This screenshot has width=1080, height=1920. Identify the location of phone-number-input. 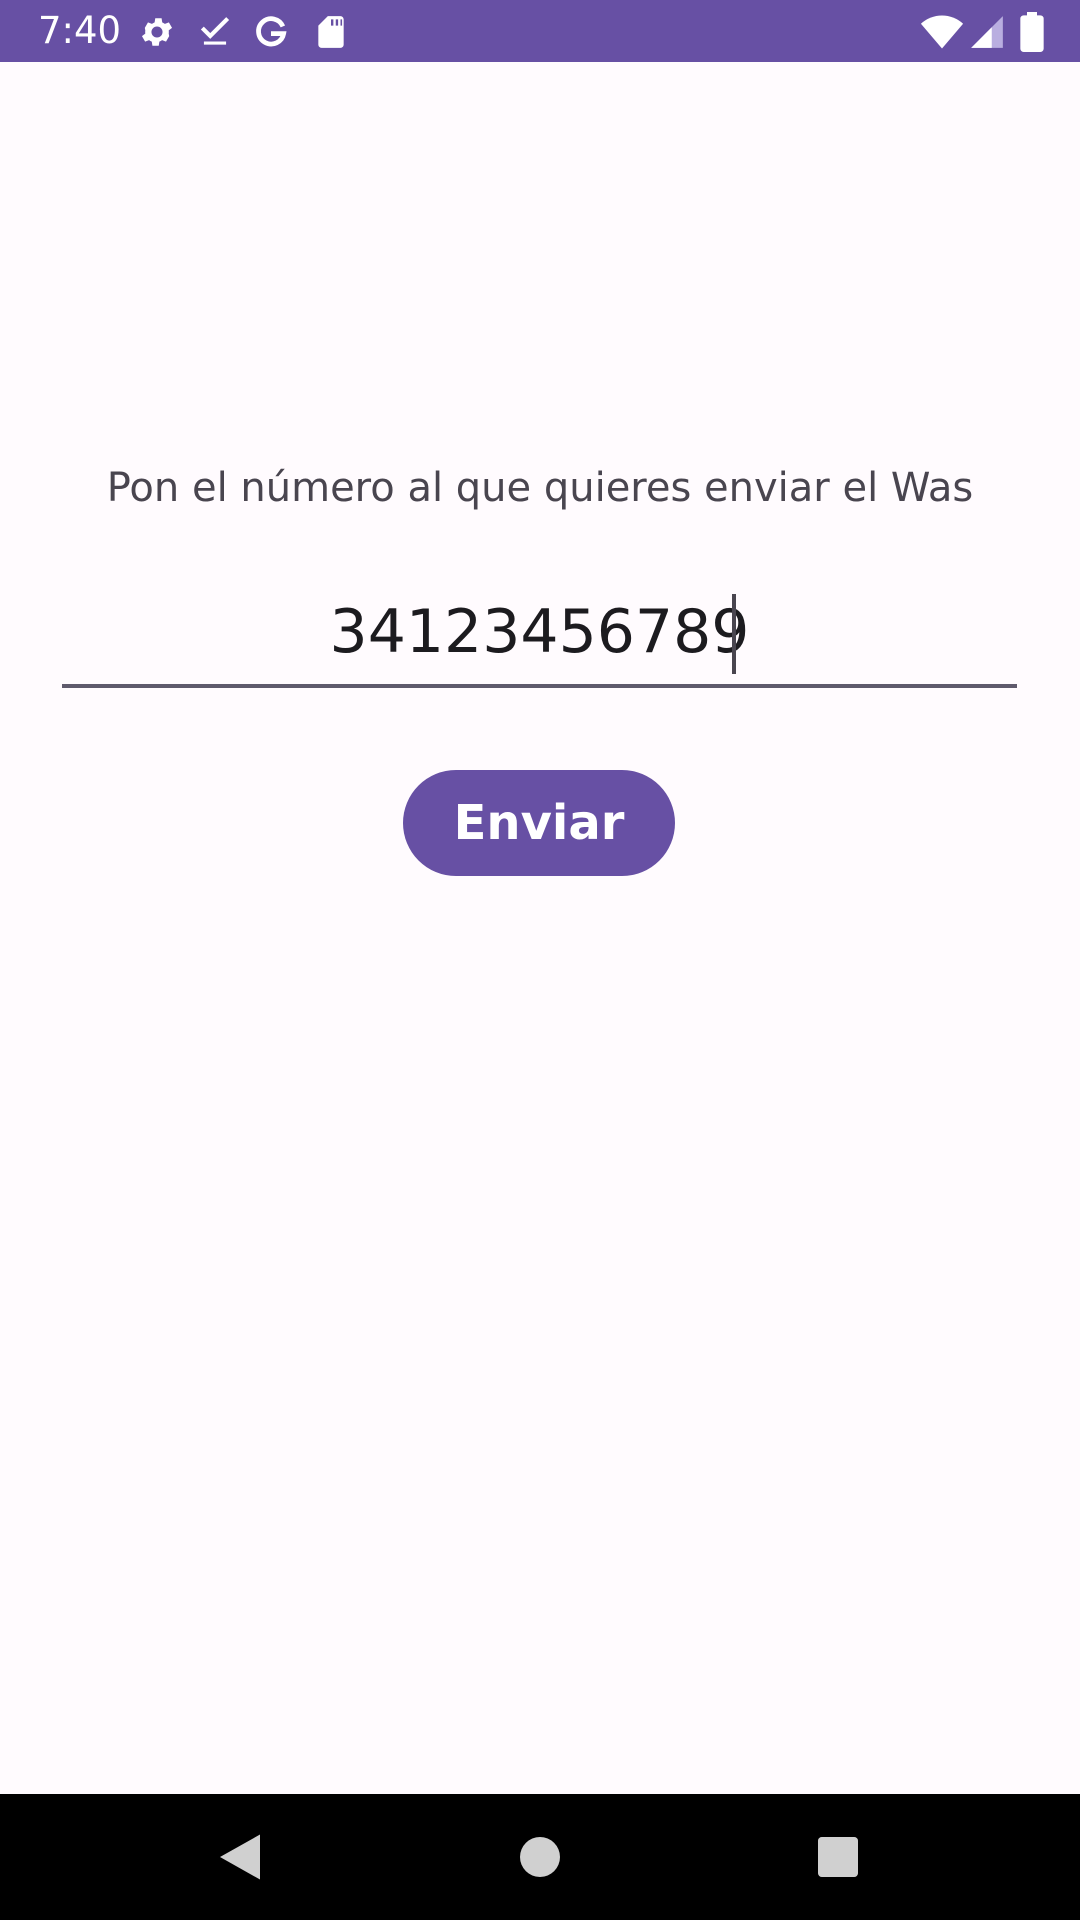
(539, 632).